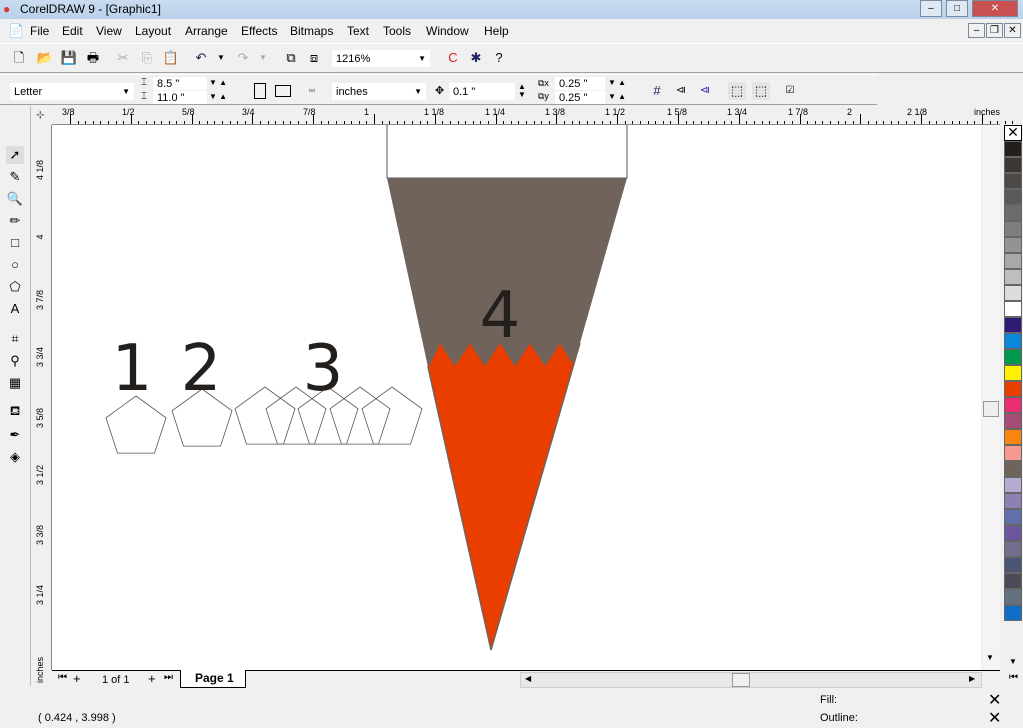  I want to click on pencil-eraser-rect, so click(507, 152).